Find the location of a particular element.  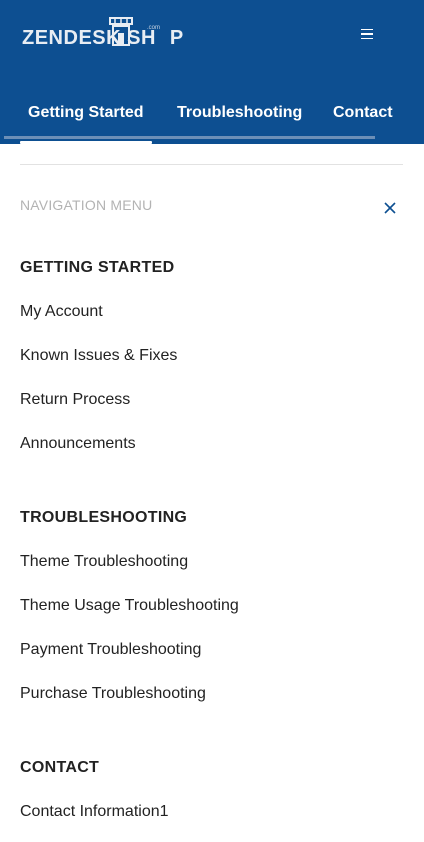

nav-link-purchase-troubleshooting: Purchase Troubleshooting is located at coordinates (113, 694).